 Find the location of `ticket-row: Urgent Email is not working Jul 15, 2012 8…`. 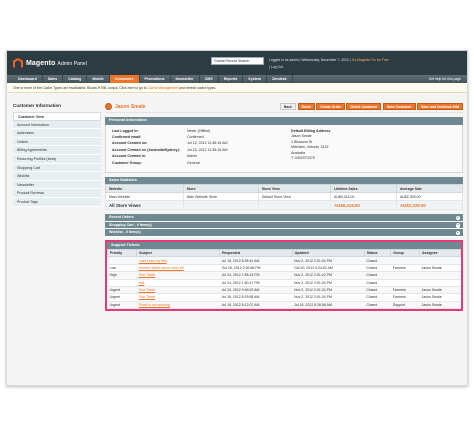

ticket-row: Urgent Email is not working Jul 15, 2012 8… is located at coordinates (284, 305).